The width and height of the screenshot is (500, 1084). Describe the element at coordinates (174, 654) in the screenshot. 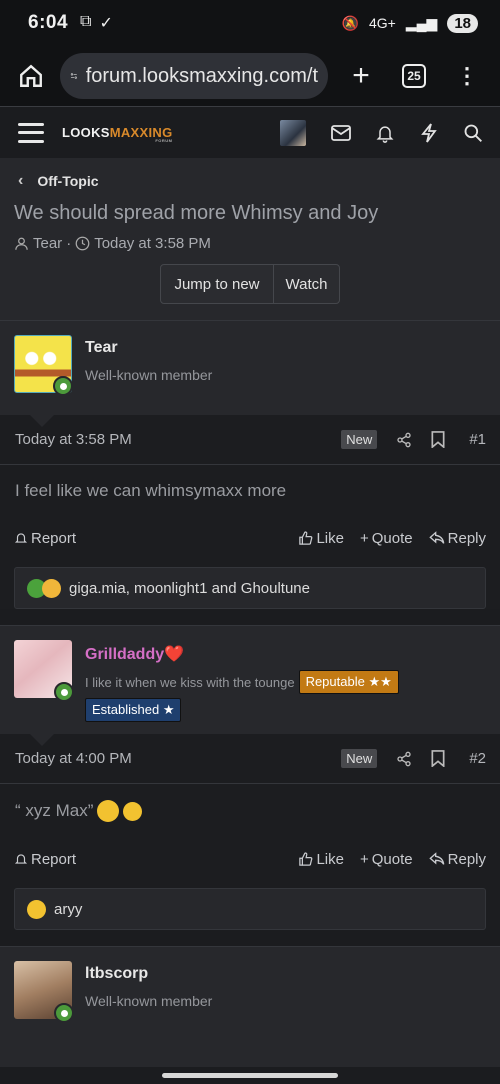

I see `heart-icon: ❤️` at that location.